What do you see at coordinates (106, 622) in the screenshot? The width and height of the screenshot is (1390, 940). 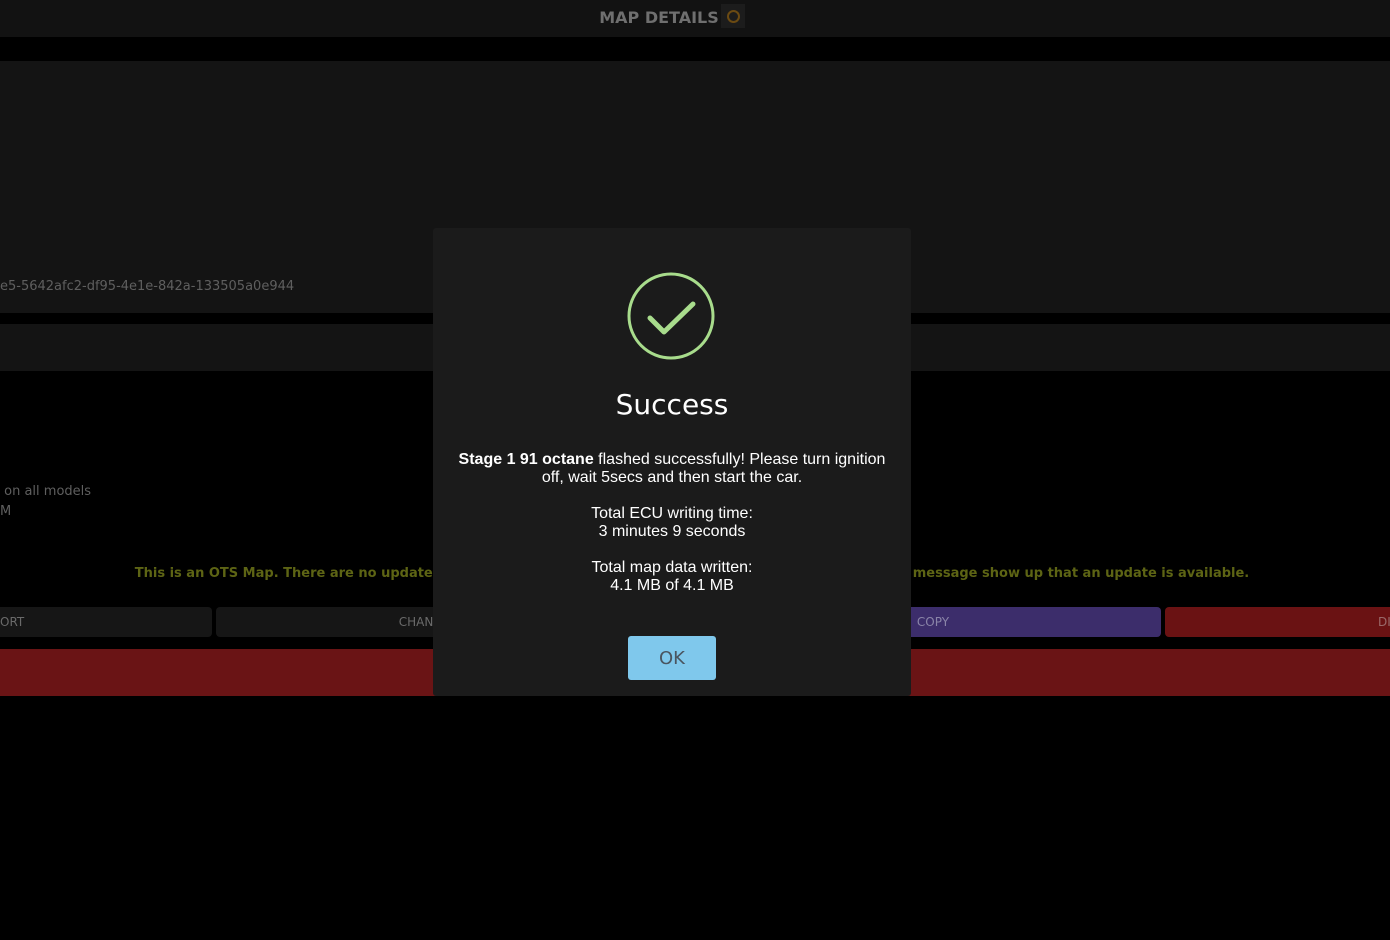 I see `export-button: ORT` at bounding box center [106, 622].